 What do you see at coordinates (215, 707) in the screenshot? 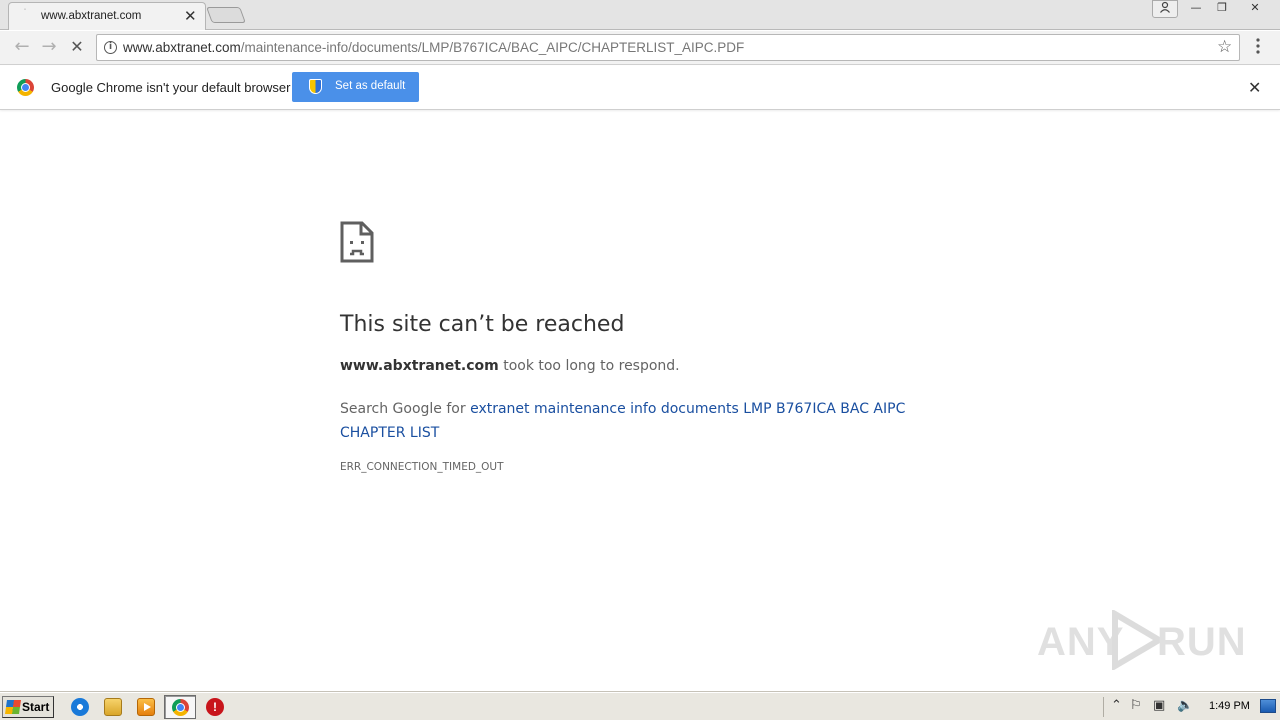
I see `stop-sign-icon: !` at bounding box center [215, 707].